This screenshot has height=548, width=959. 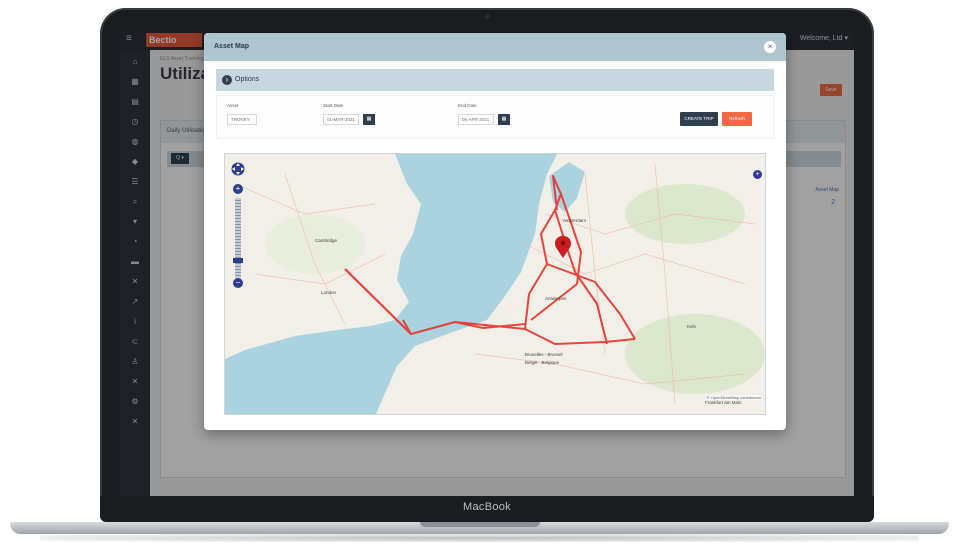 I want to click on laptop-brand: MacBook, so click(x=487, y=507).